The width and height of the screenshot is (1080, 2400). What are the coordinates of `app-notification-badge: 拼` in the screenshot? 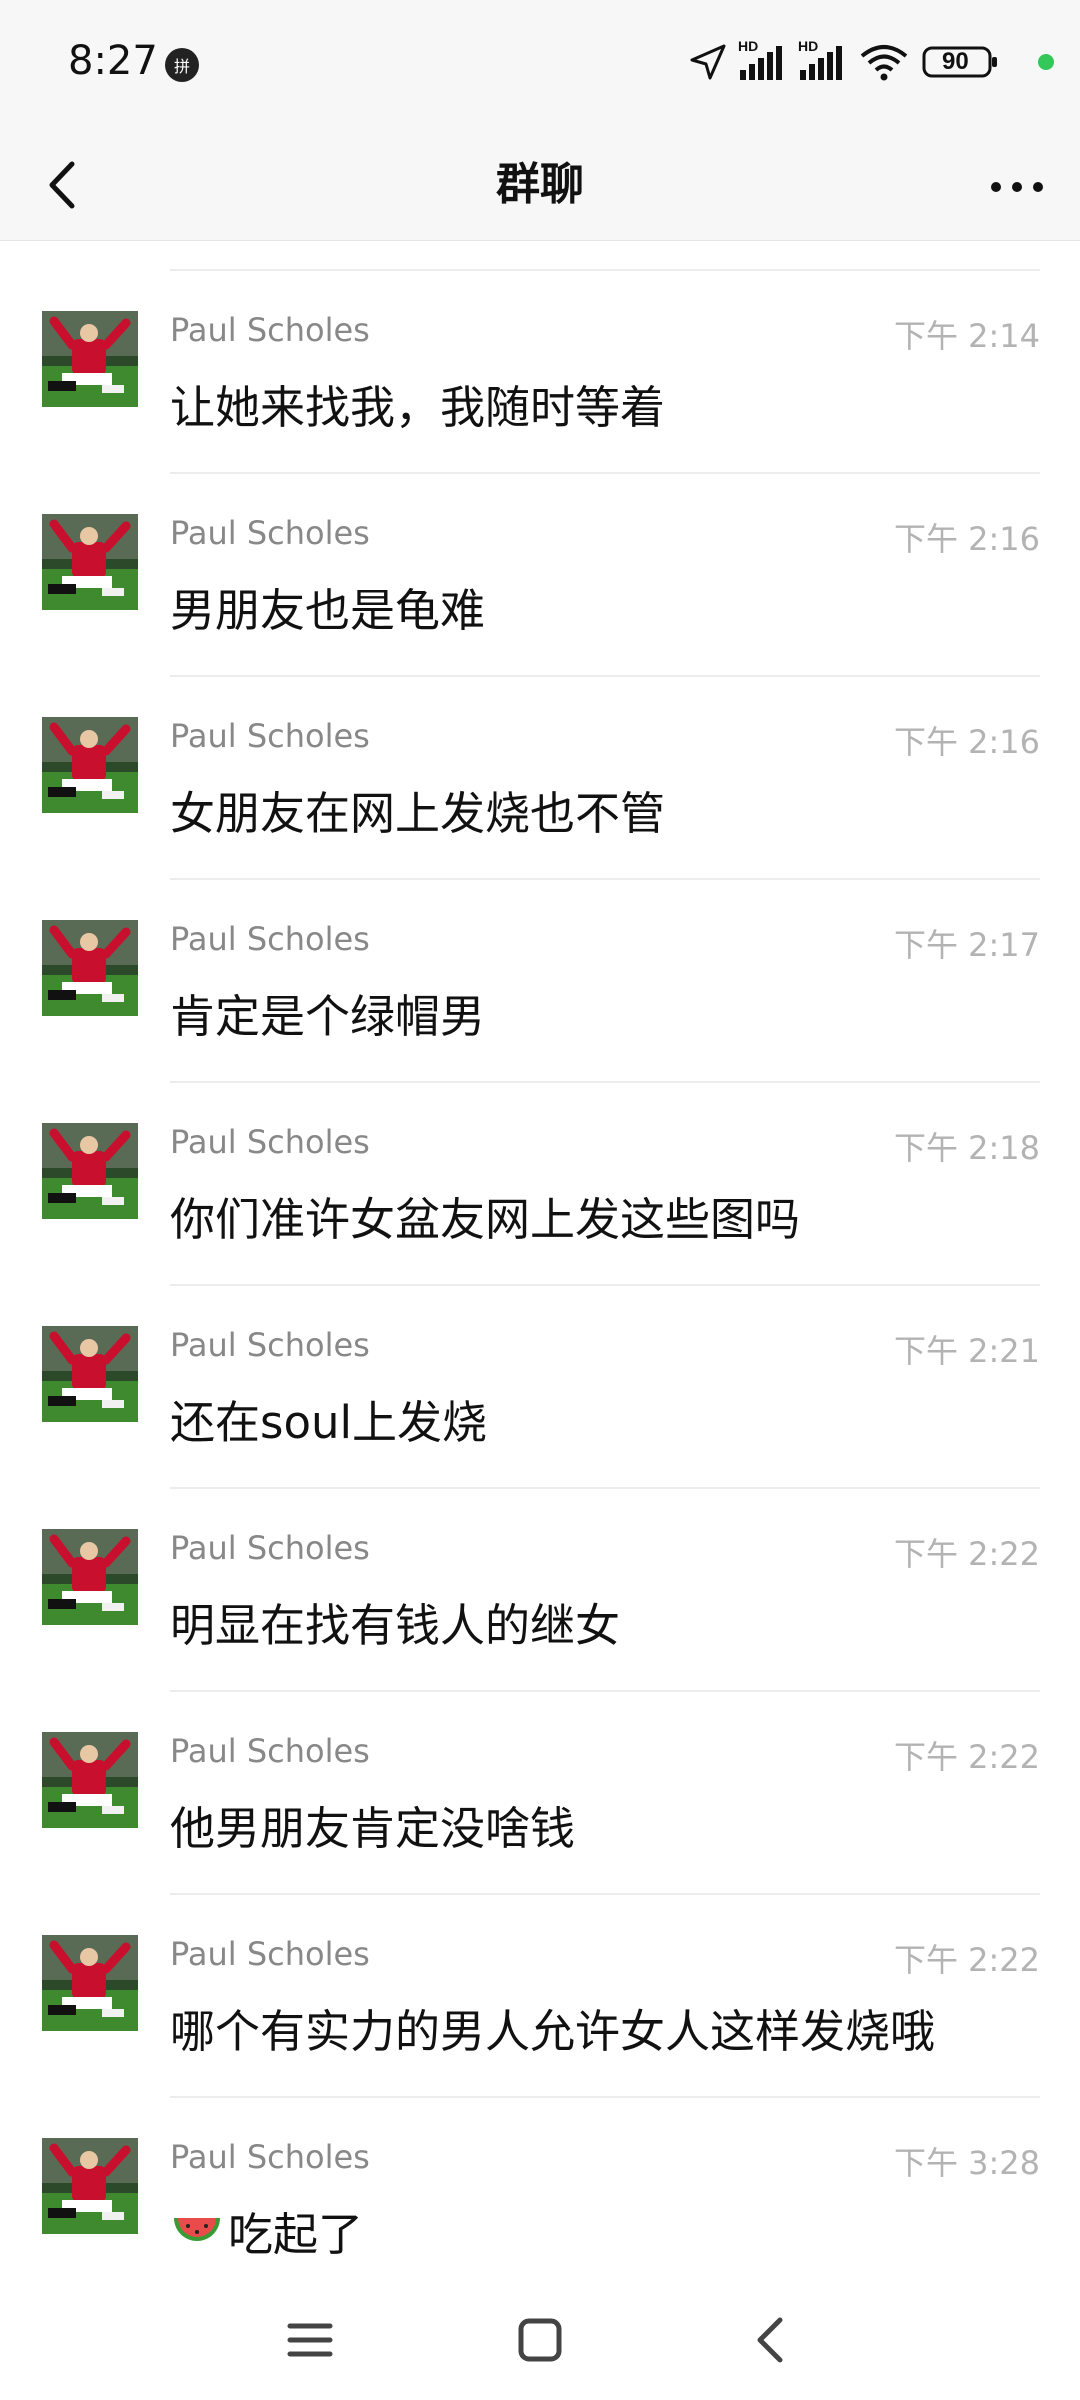 It's located at (182, 65).